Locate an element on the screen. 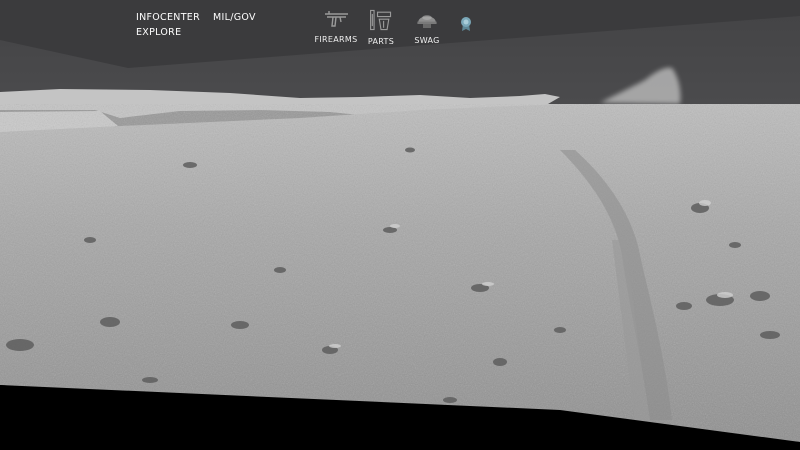 This screenshot has height=450, width=800. category-swag-label: SWAG is located at coordinates (427, 40).